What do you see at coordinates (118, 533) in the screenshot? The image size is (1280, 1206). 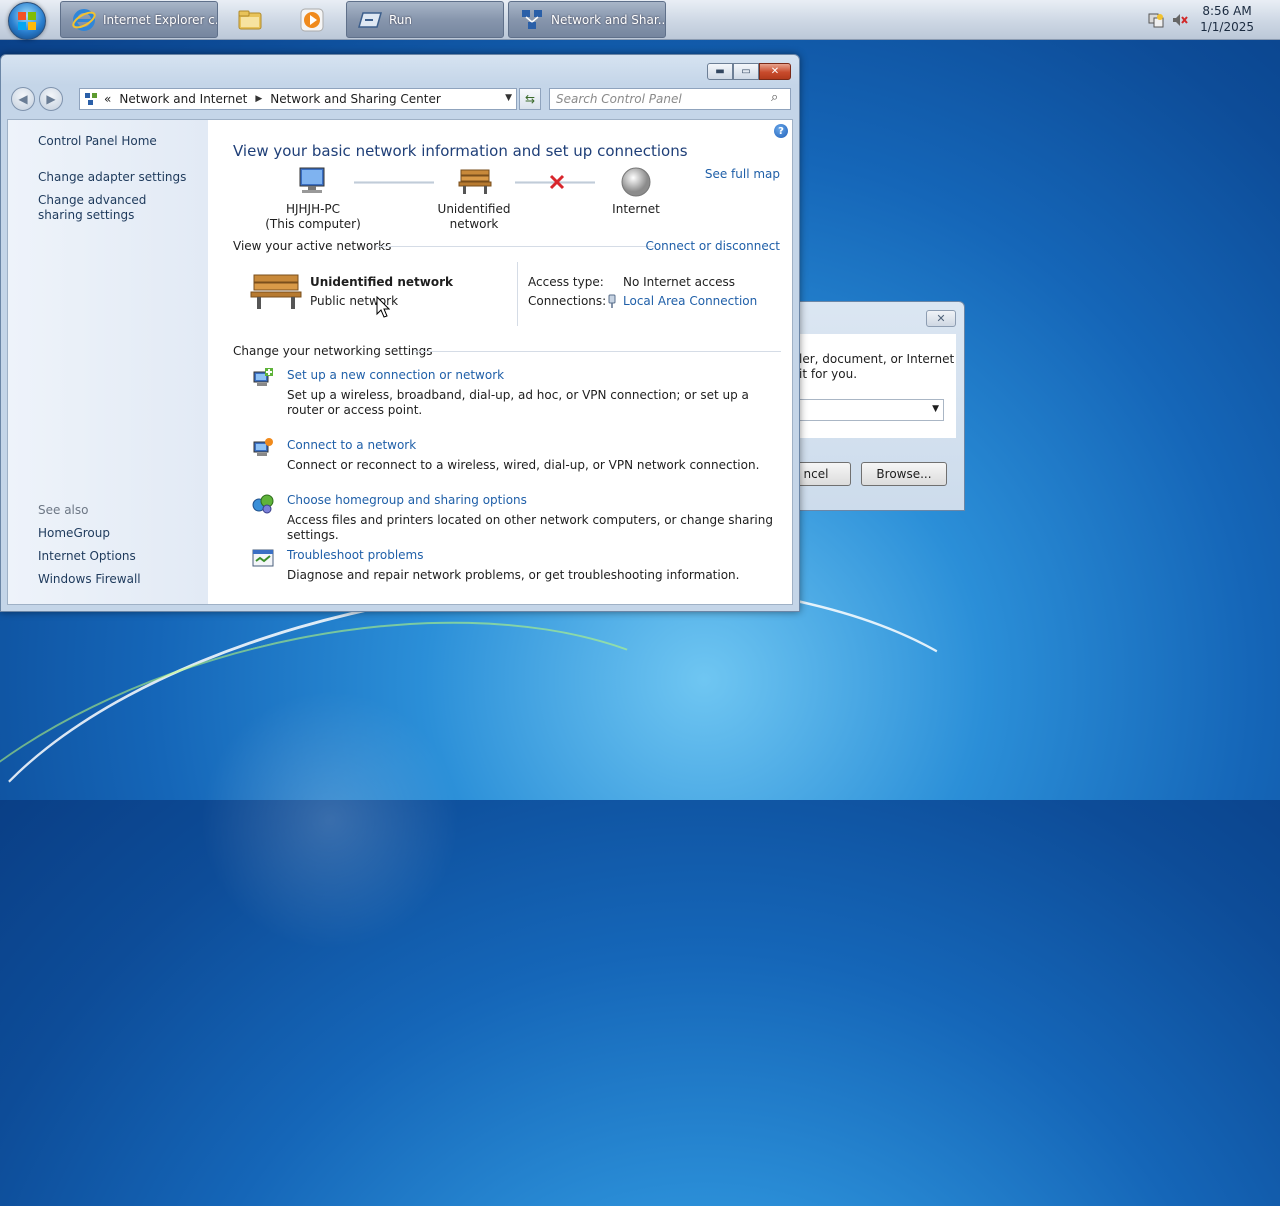 I see `homegroup-link: HomeGroup` at bounding box center [118, 533].